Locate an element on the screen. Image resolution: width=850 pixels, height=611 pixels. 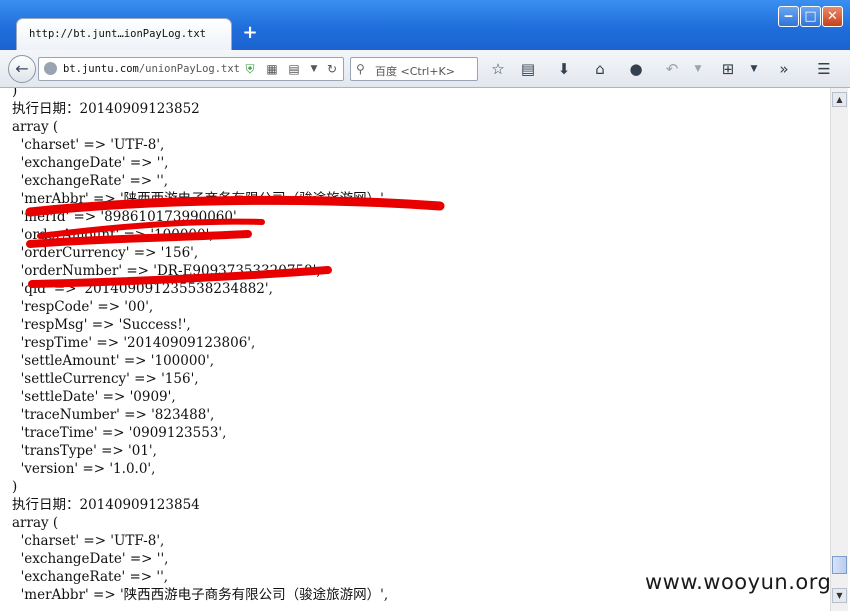
overflow-icon: » is located at coordinates (784, 69).